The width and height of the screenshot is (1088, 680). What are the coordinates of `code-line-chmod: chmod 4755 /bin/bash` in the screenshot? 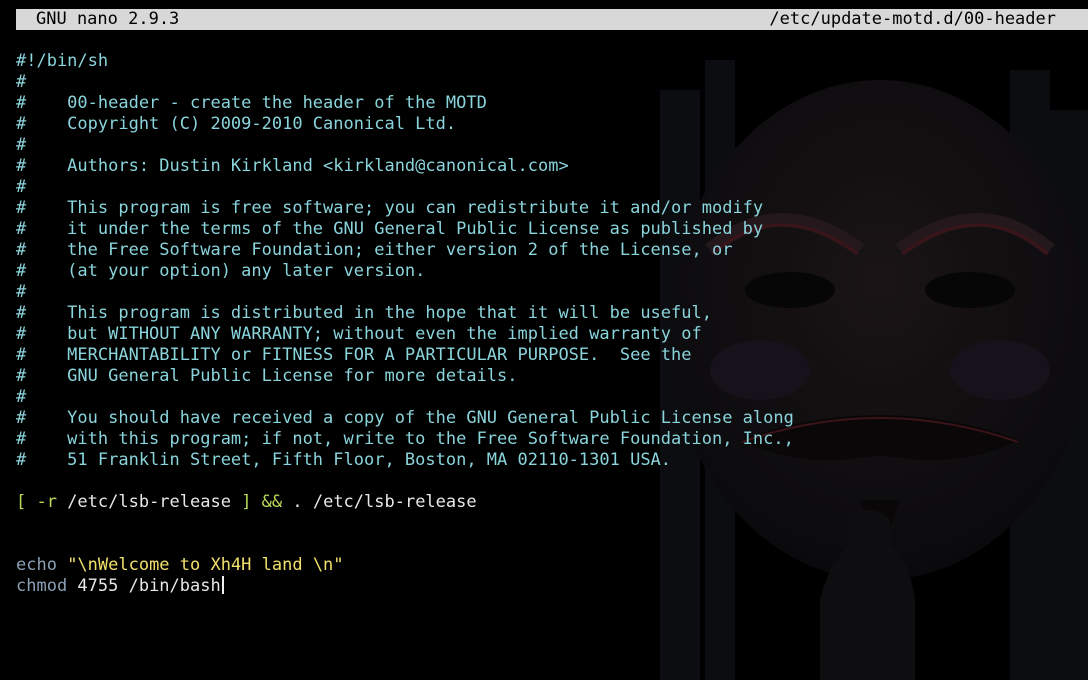 It's located at (546, 586).